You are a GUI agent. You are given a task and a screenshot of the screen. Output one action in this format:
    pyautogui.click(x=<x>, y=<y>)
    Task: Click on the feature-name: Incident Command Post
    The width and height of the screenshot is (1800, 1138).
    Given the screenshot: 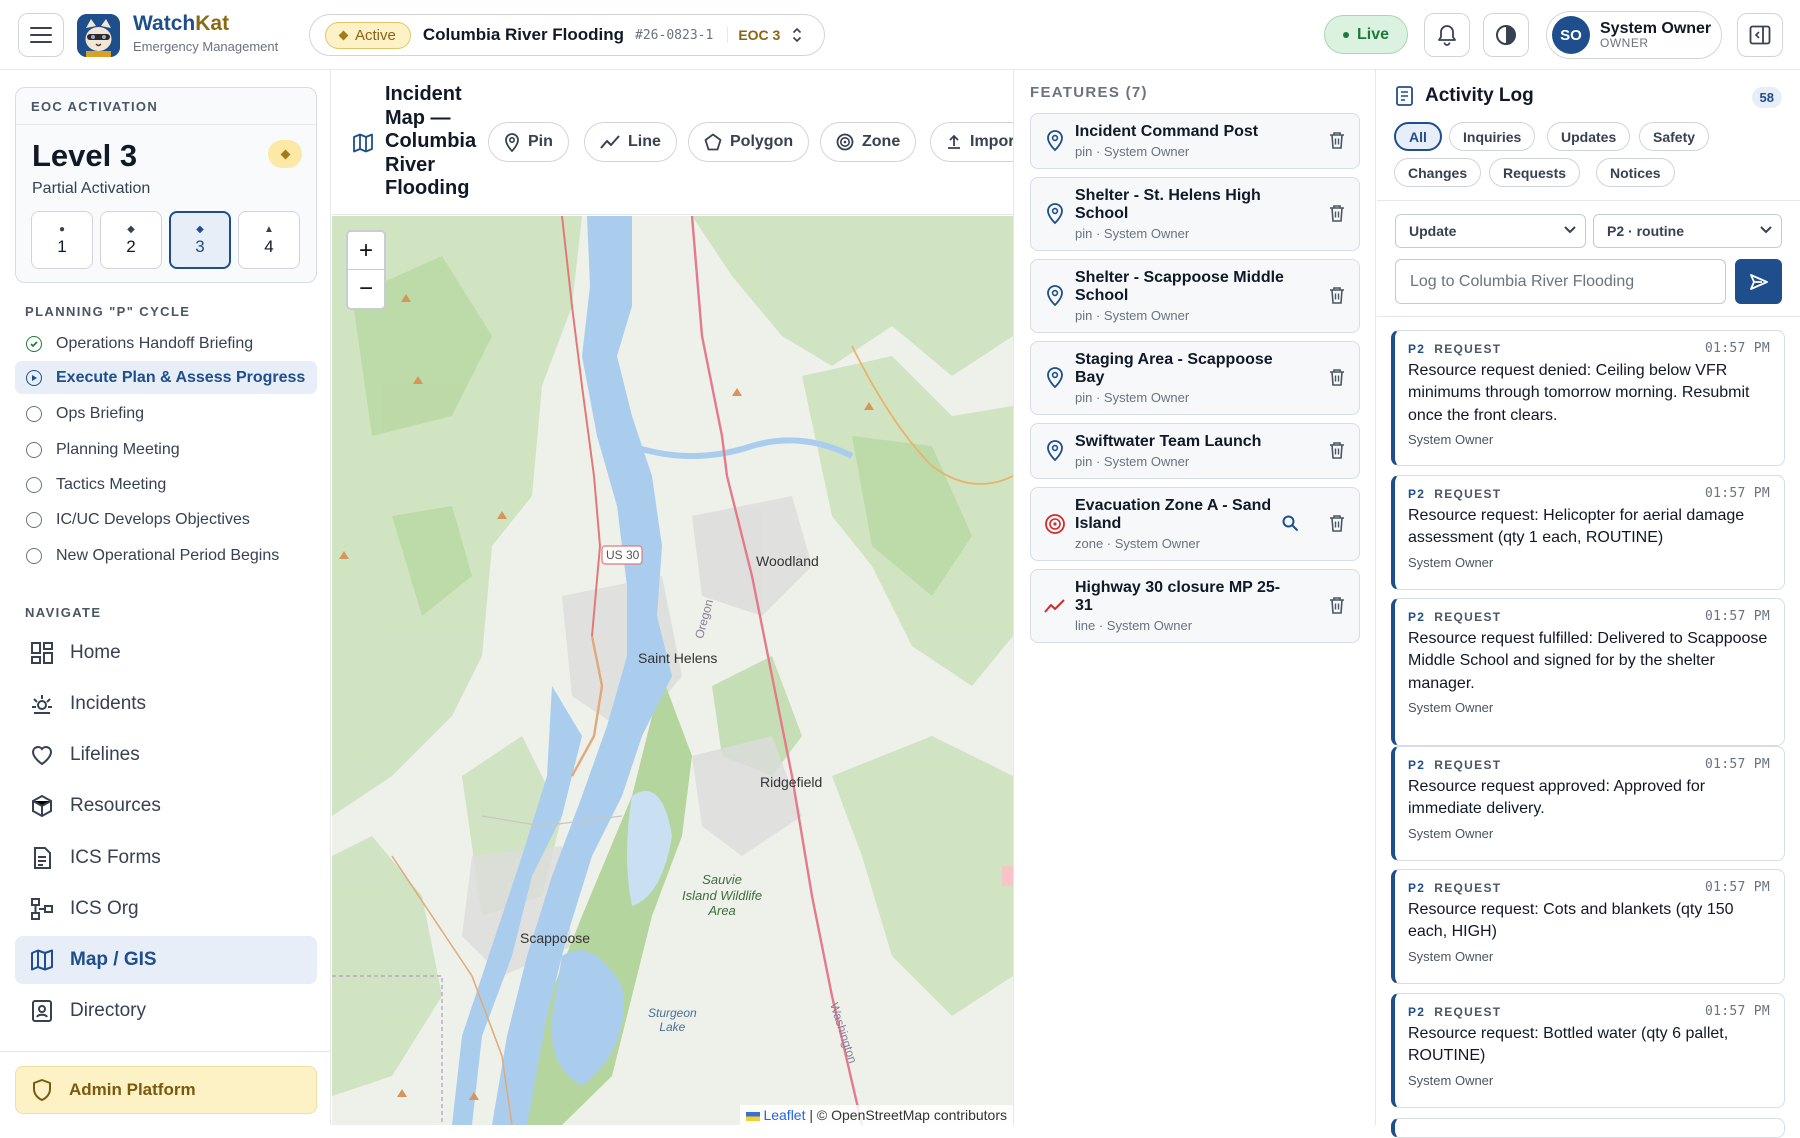 What is the action you would take?
    pyautogui.click(x=1167, y=131)
    